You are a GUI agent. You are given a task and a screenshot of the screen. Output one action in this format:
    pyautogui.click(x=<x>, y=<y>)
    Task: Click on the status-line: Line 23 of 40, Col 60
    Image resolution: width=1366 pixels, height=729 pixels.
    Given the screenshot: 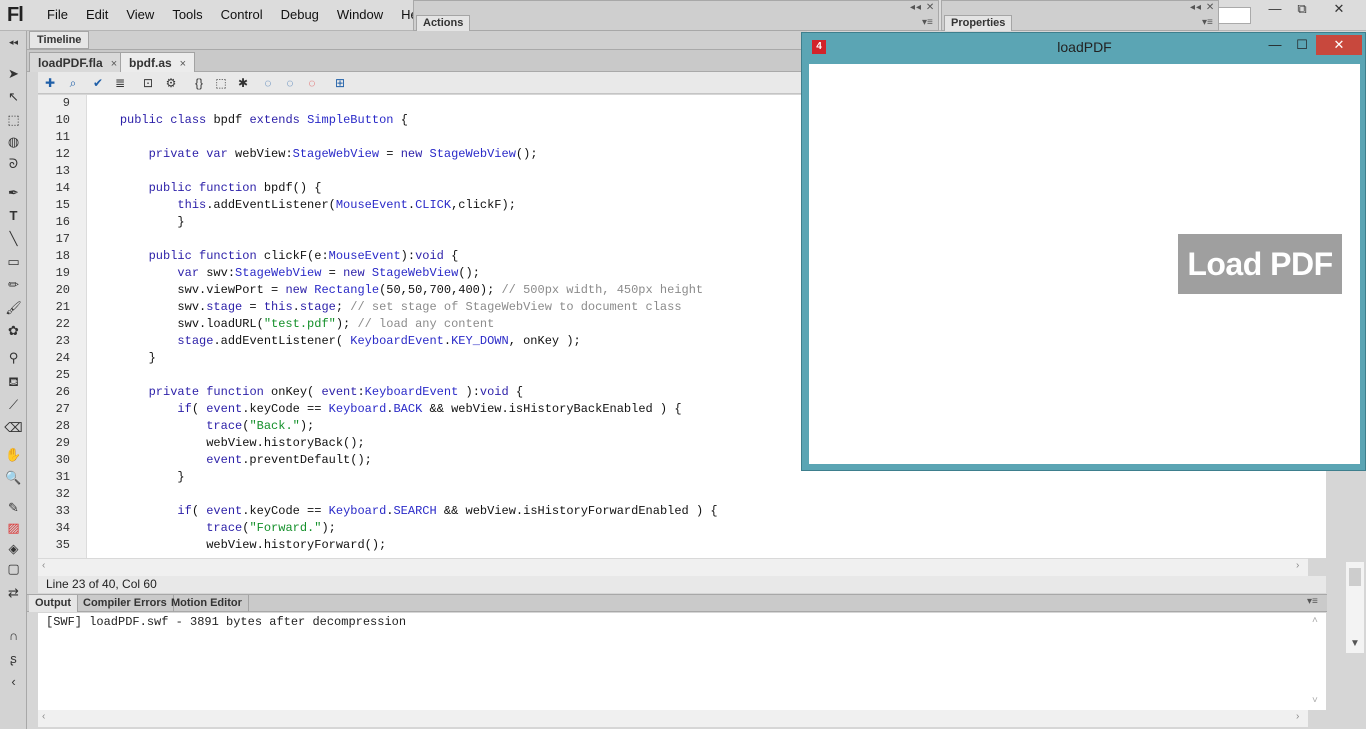 What is the action you would take?
    pyautogui.click(x=682, y=584)
    